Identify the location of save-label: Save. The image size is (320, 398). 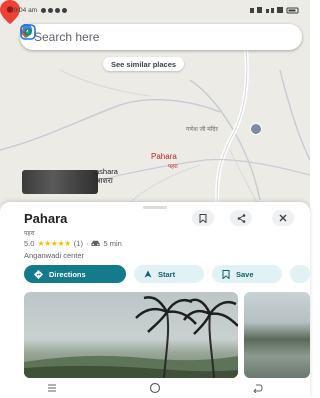
(245, 274).